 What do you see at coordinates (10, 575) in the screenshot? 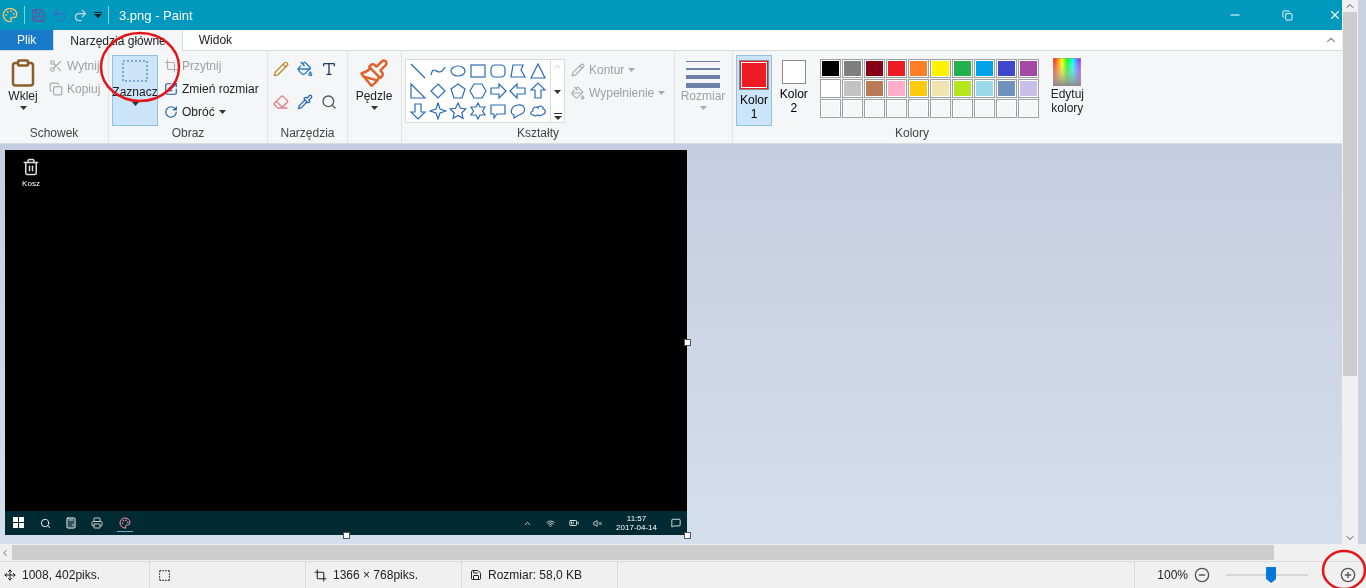
I see `move-cursor-icon` at bounding box center [10, 575].